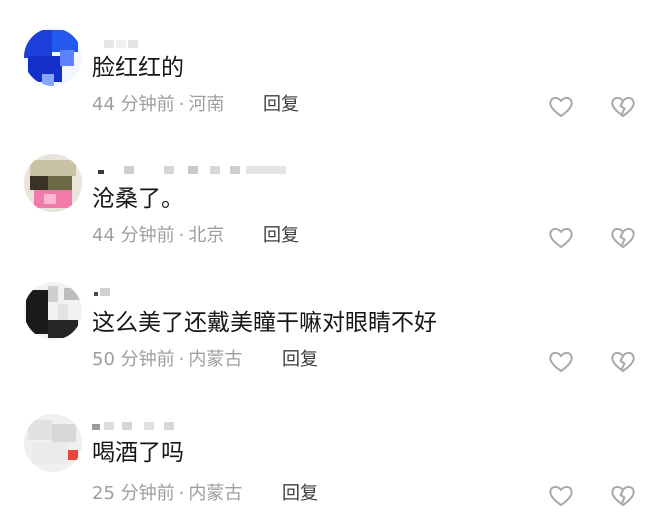  Describe the element at coordinates (138, 453) in the screenshot. I see `comment-text: 喝酒了吗` at that location.